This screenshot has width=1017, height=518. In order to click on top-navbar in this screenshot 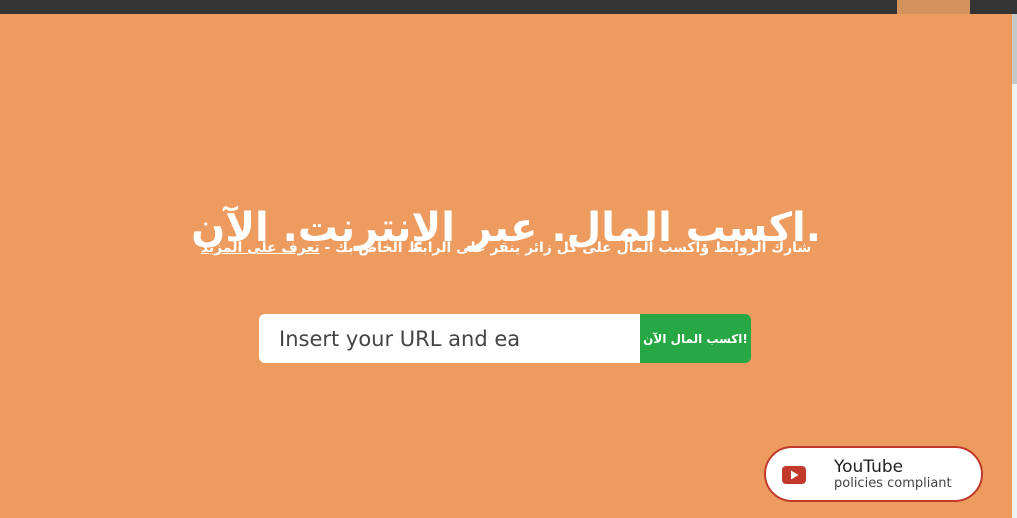, I will do `click(508, 7)`.